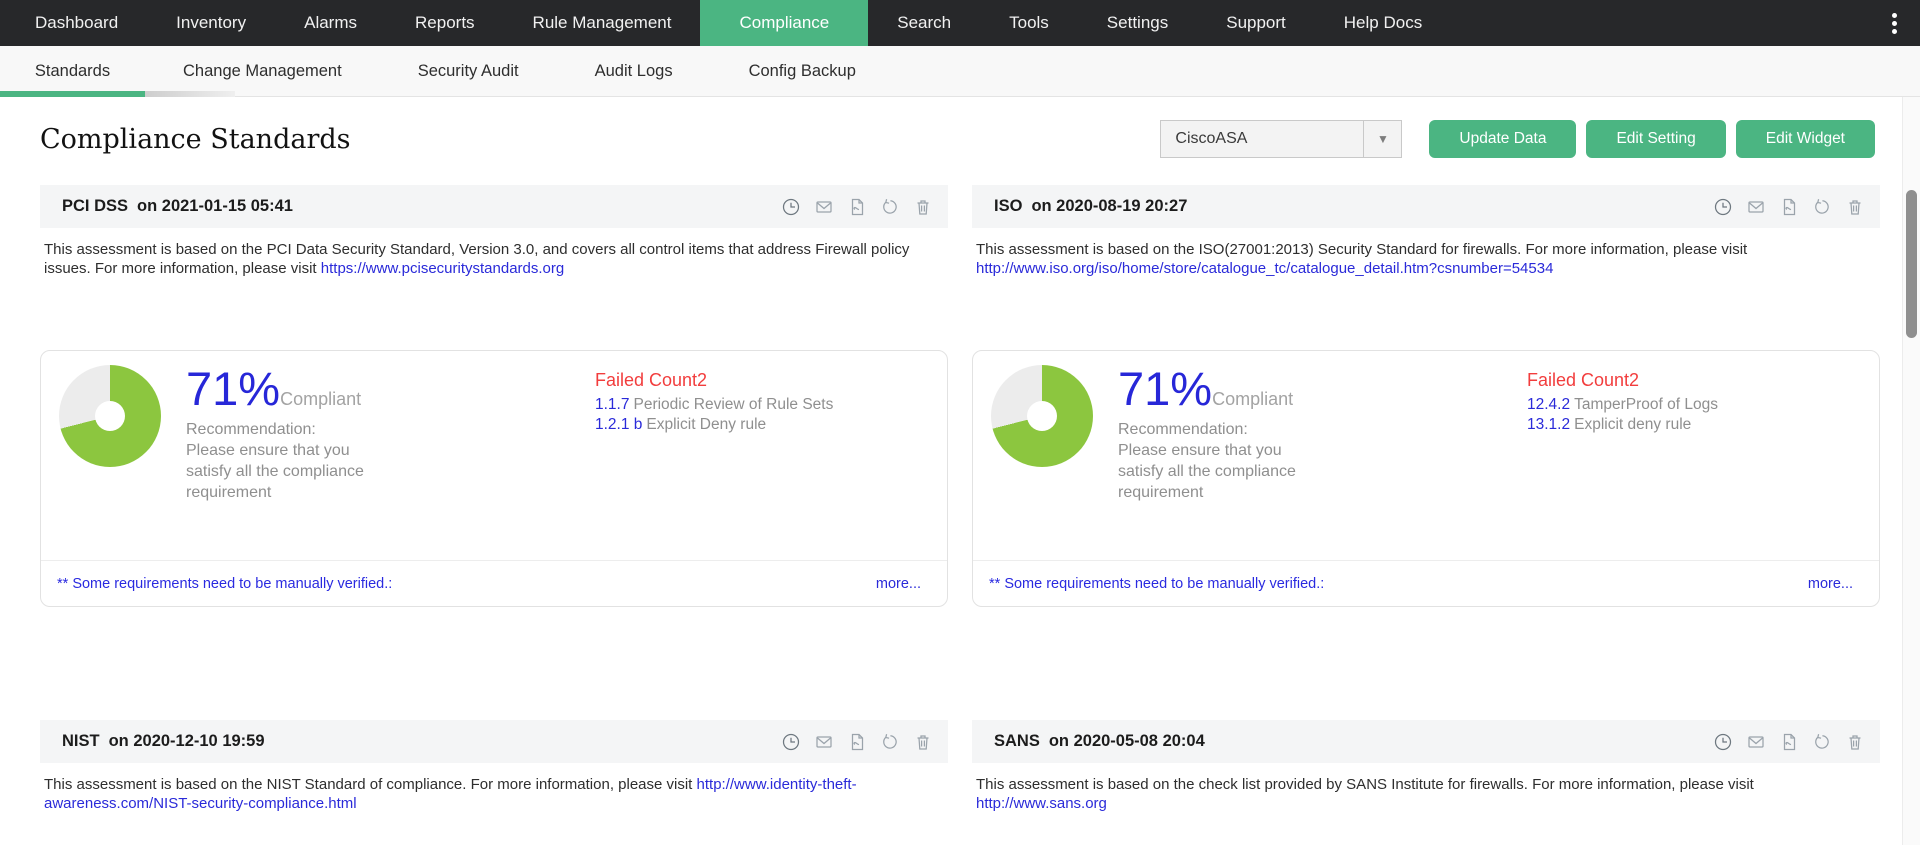  What do you see at coordinates (1548, 404) in the screenshot?
I see `failed-rule-link: 12.4.2` at bounding box center [1548, 404].